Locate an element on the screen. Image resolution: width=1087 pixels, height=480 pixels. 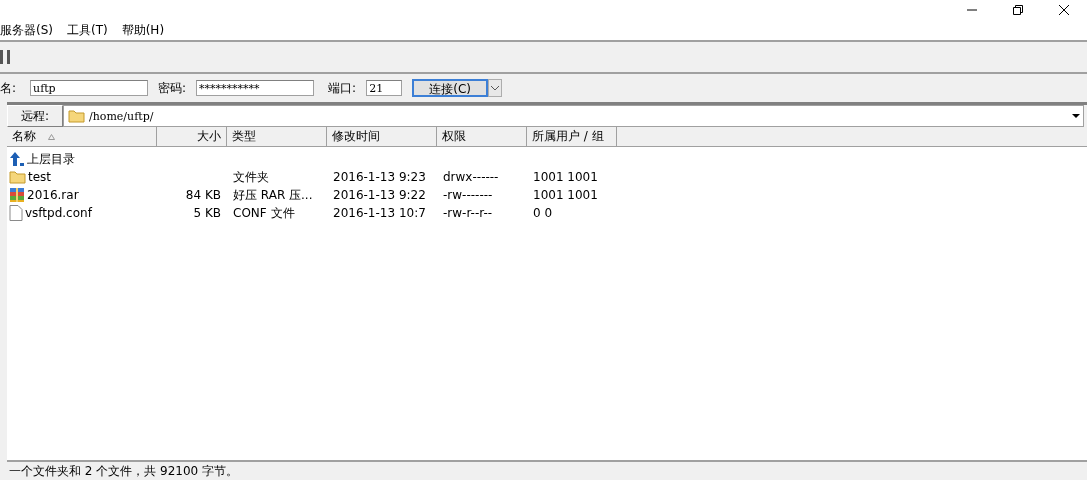
caret-icon is located at coordinates (495, 88).